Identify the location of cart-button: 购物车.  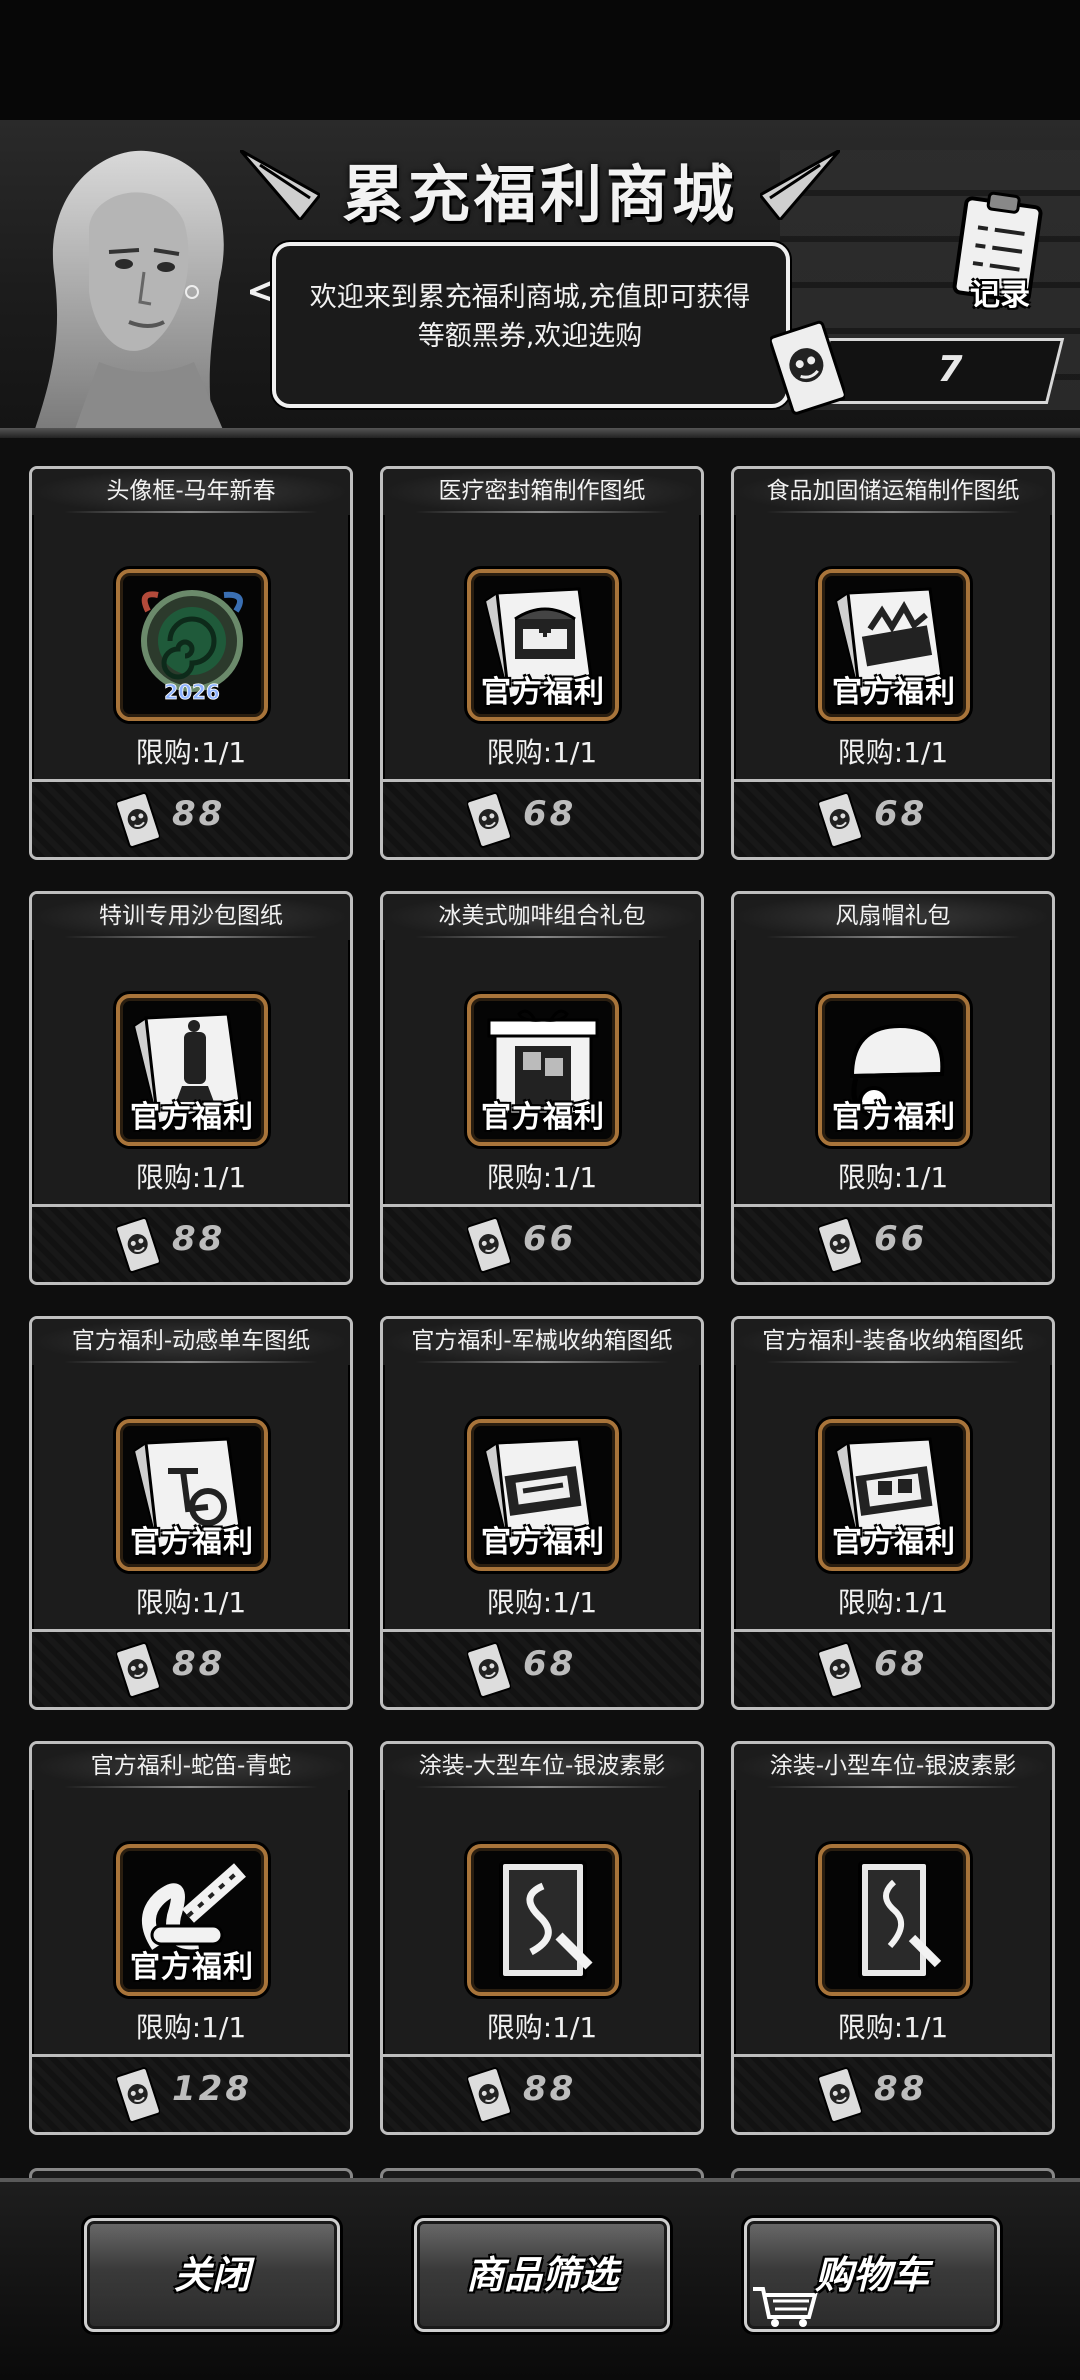
(872, 2275).